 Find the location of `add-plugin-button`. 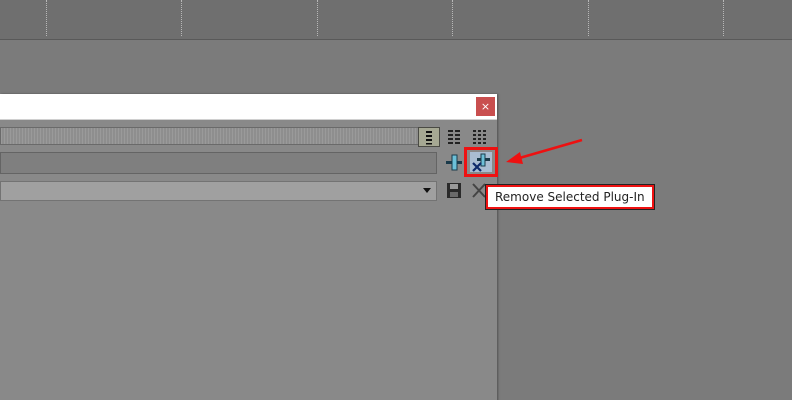

add-plugin-button is located at coordinates (454, 162).